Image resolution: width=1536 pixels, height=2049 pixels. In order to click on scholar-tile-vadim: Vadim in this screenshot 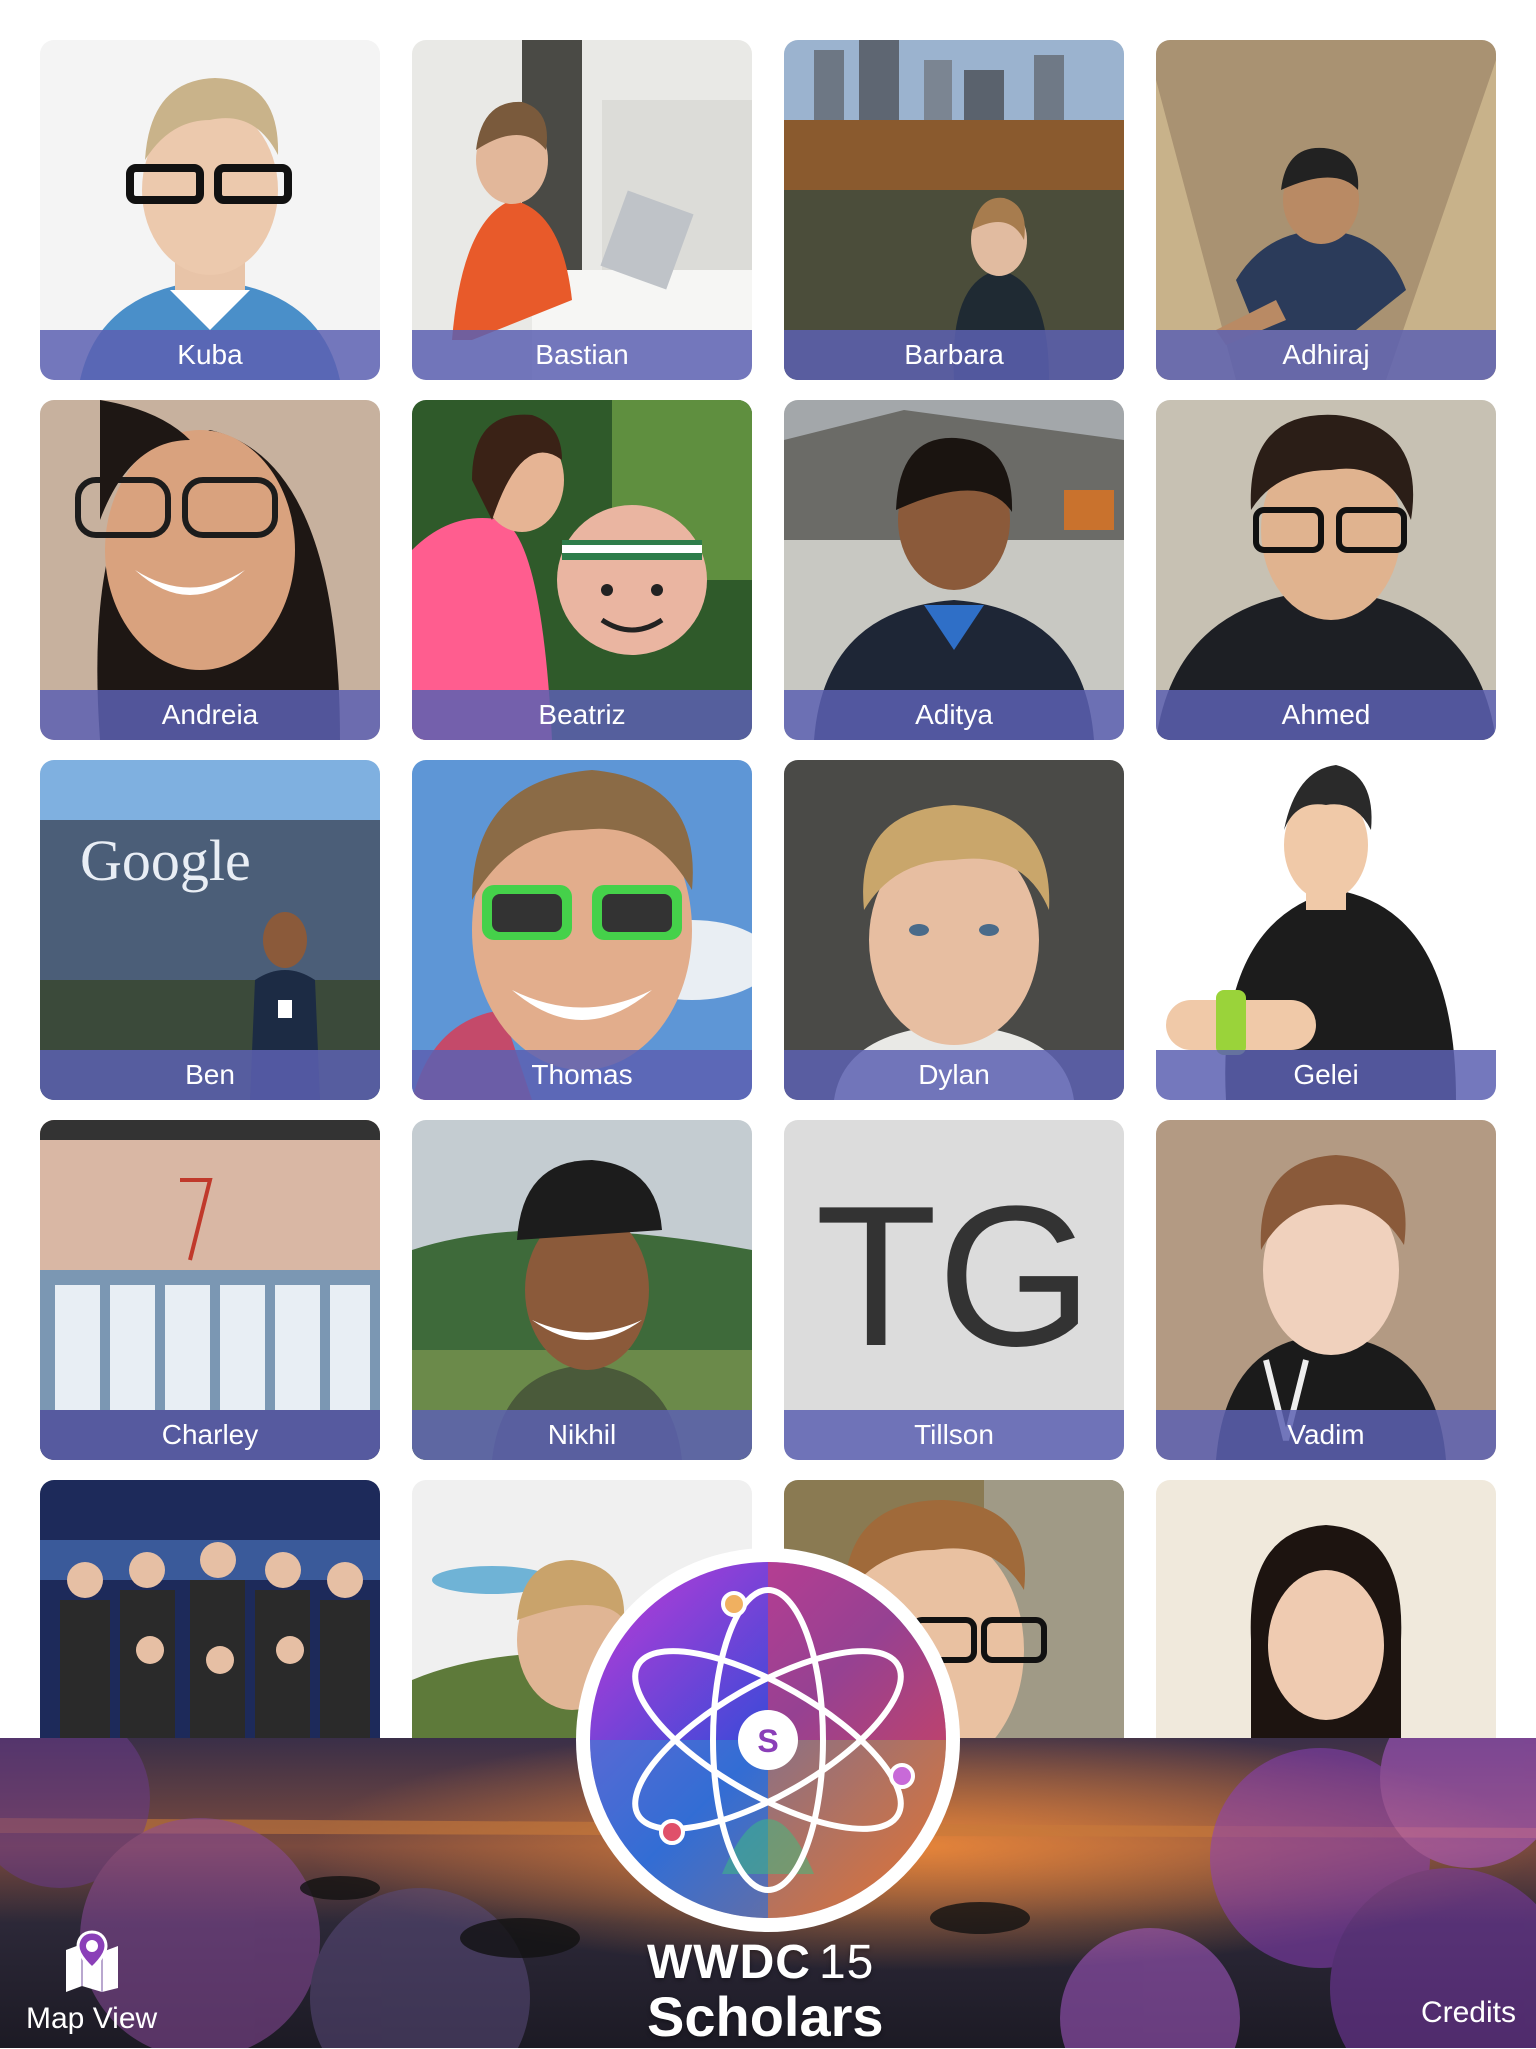, I will do `click(1326, 1290)`.